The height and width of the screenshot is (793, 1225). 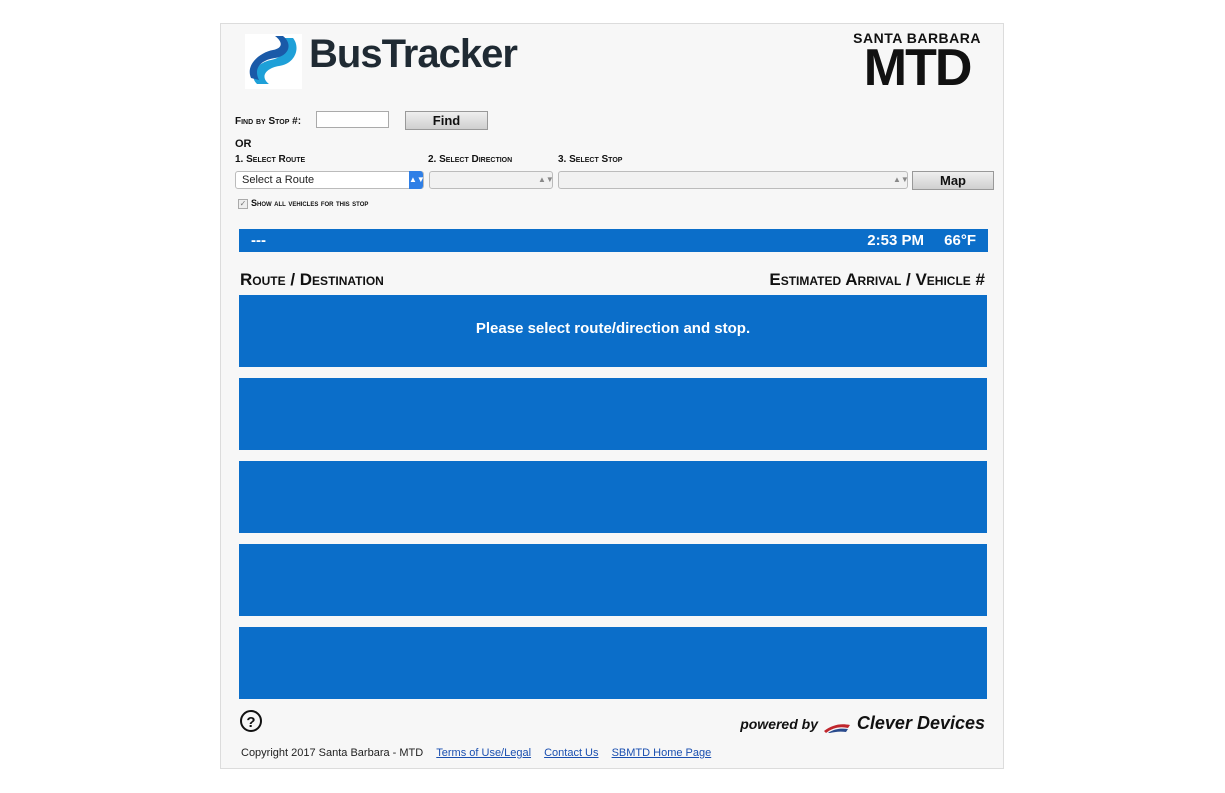 I want to click on current-time: 2:53 PM, so click(x=895, y=240).